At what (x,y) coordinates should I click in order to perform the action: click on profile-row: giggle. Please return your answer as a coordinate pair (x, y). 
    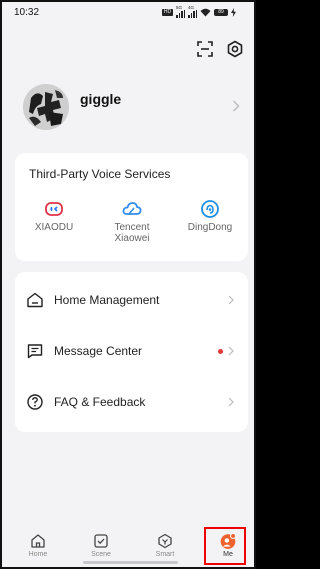
    Looking at the image, I should click on (128, 109).